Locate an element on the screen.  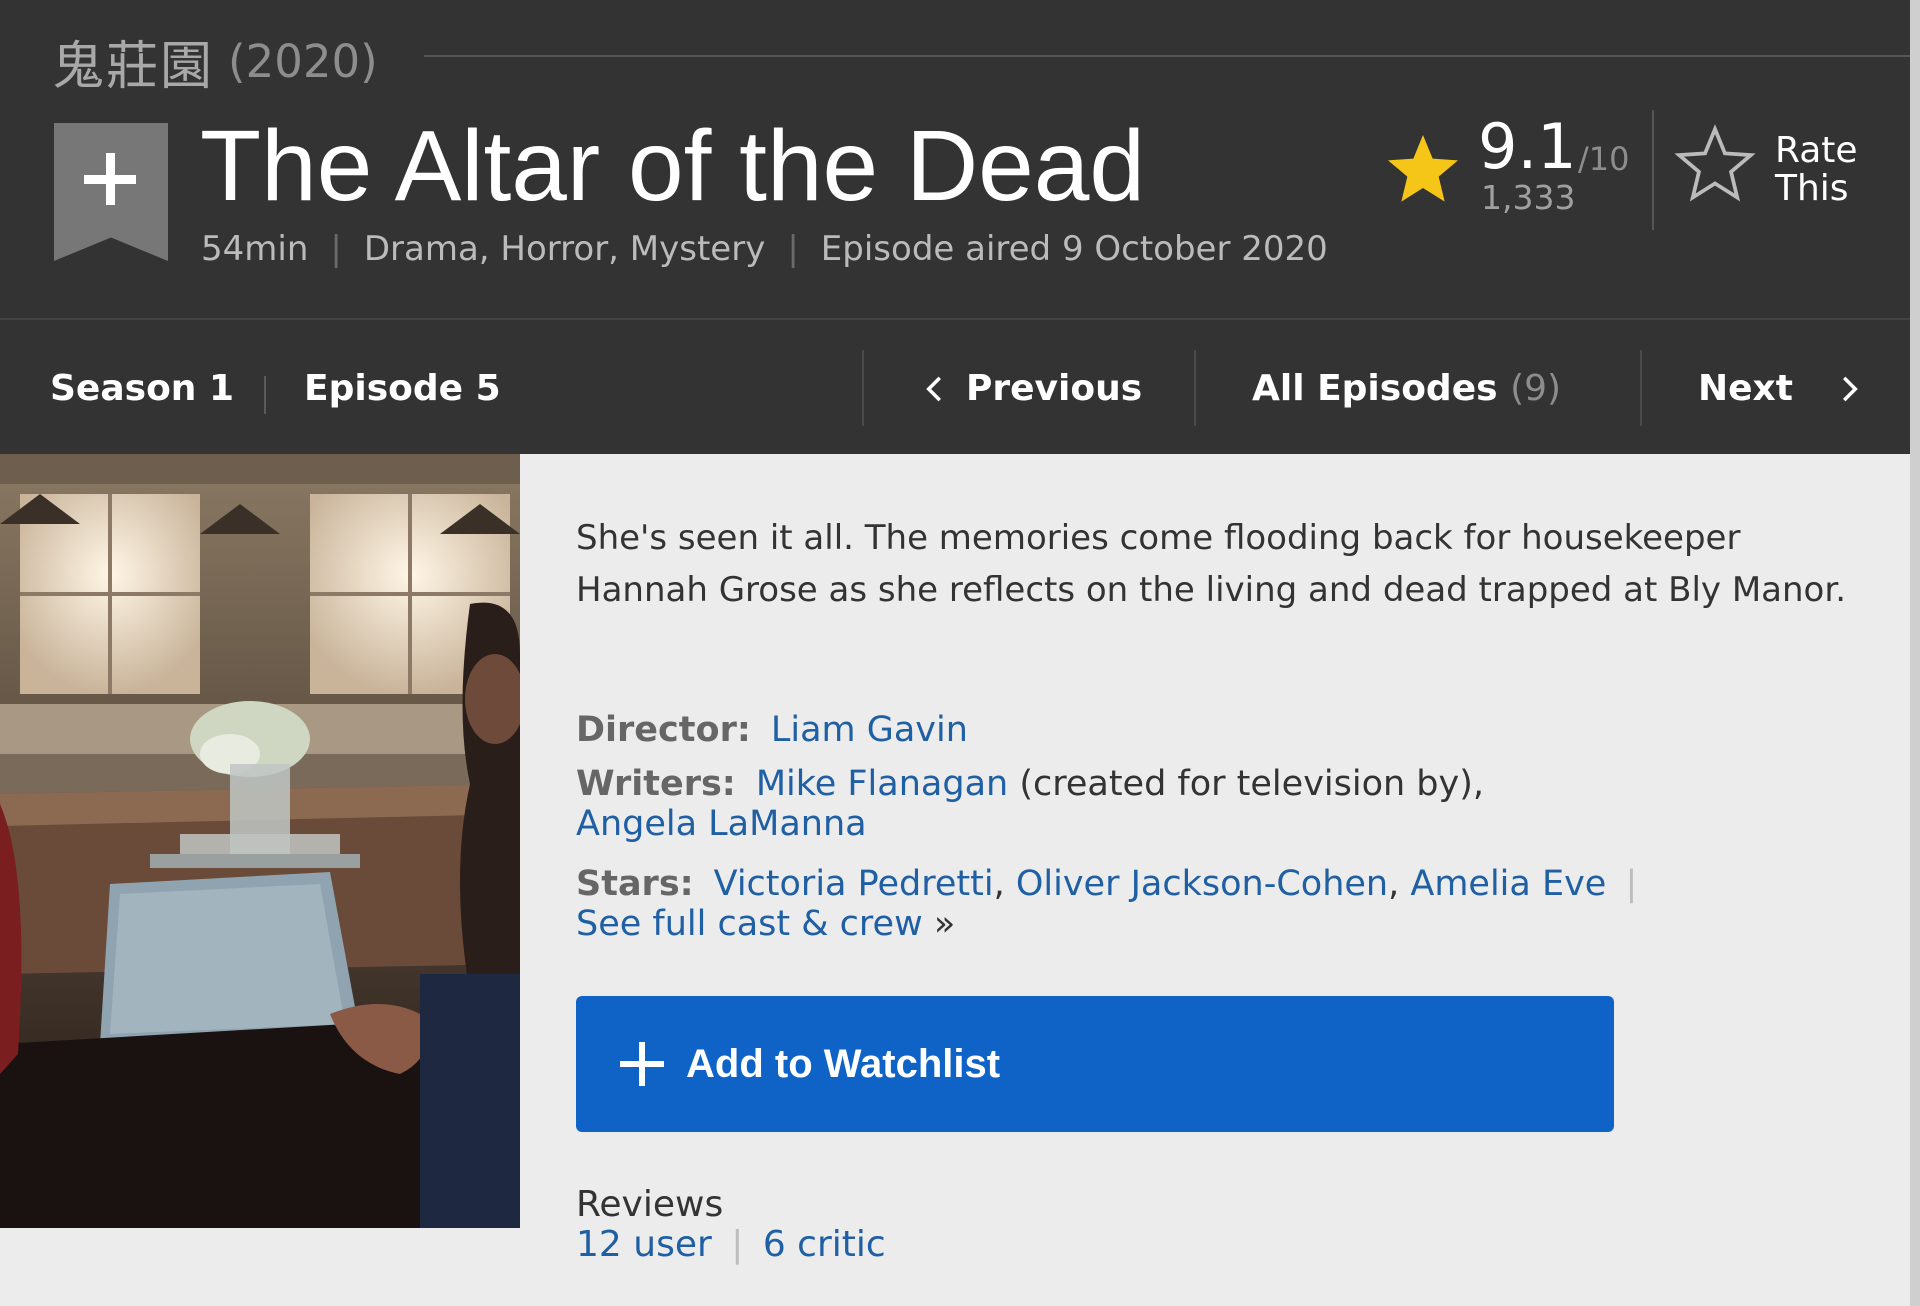
add-to-watchlist-button: Add to Watchlist is located at coordinates (1095, 1064).